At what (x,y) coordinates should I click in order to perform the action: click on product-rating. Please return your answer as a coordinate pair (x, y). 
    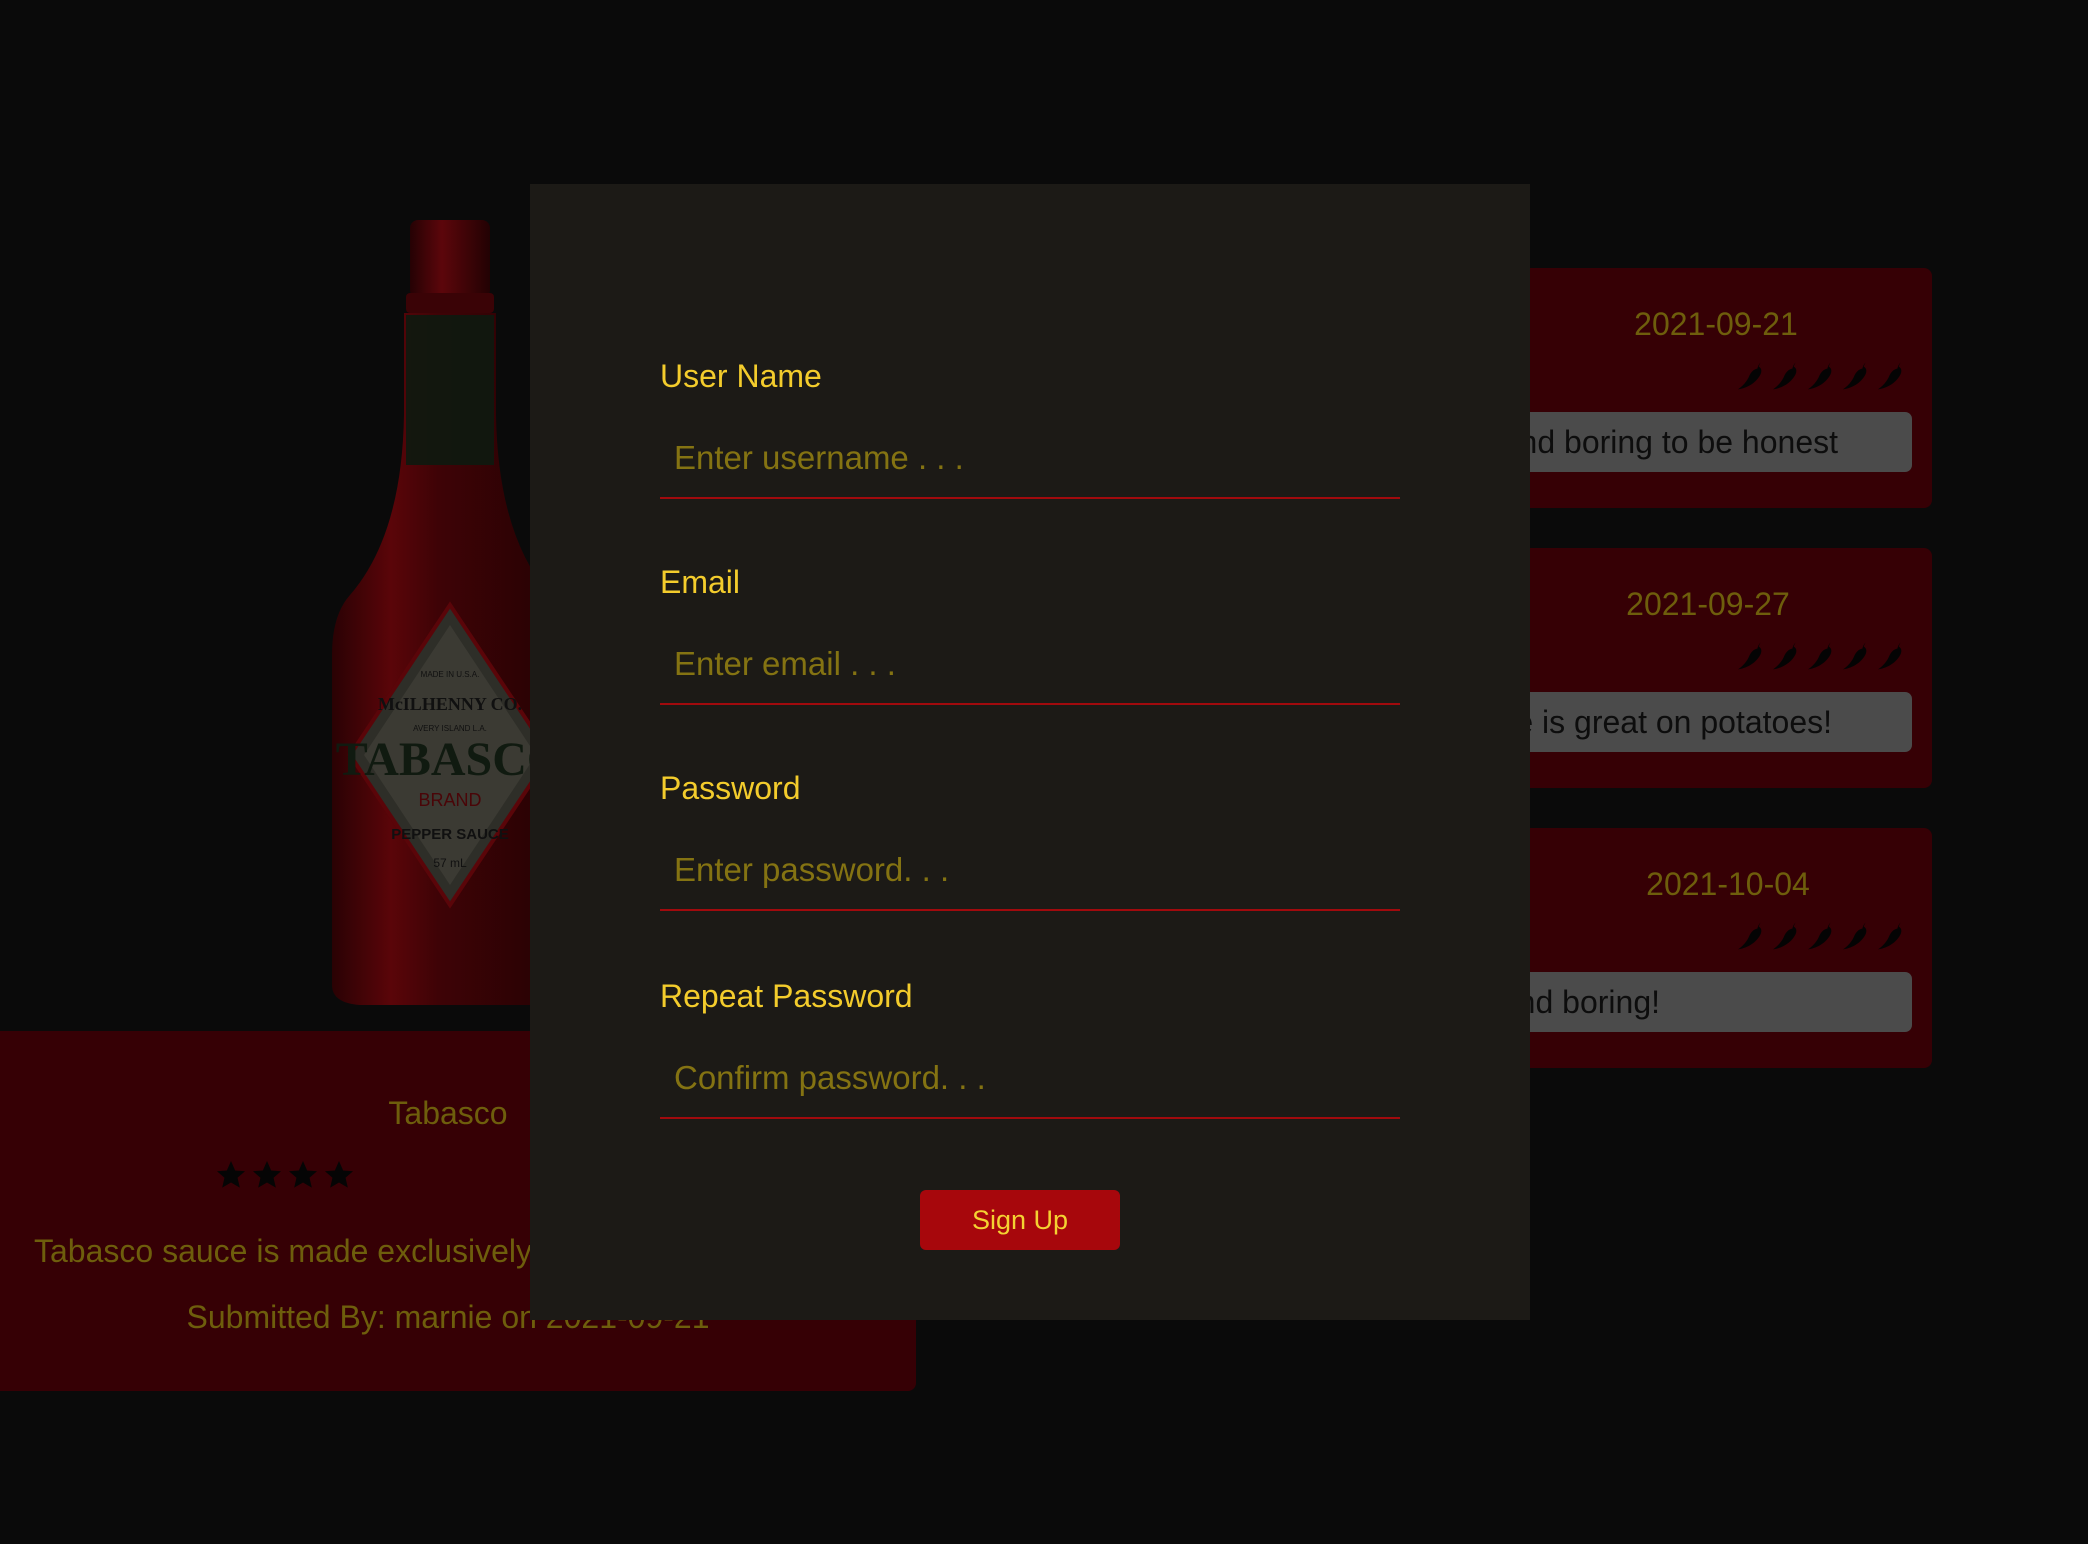
    Looking at the image, I should click on (285, 1175).